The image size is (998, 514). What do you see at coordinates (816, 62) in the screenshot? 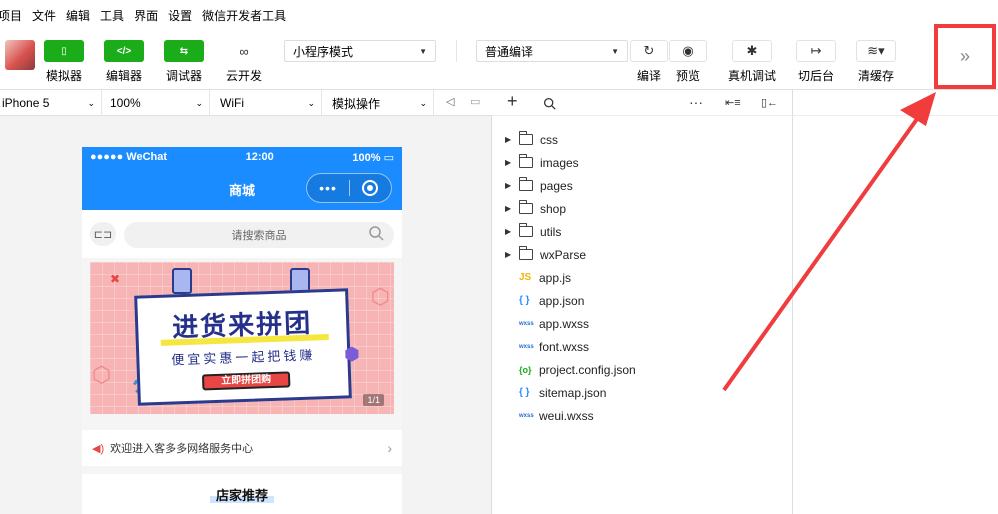
I see `background-button: ↦ 切后台` at bounding box center [816, 62].